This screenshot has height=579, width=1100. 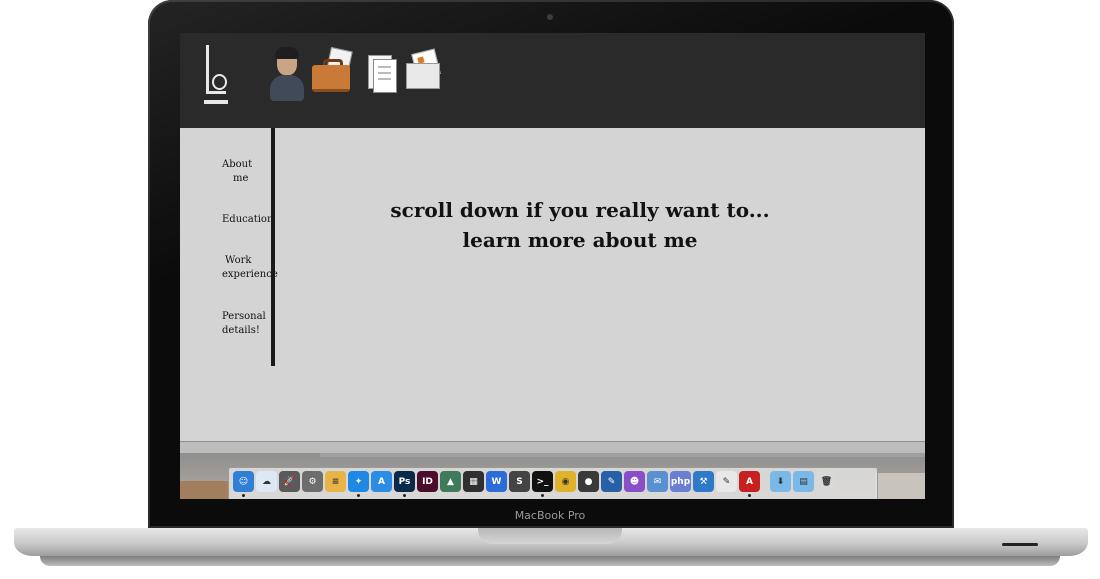 What do you see at coordinates (381, 74) in the screenshot?
I see `documents-icon` at bounding box center [381, 74].